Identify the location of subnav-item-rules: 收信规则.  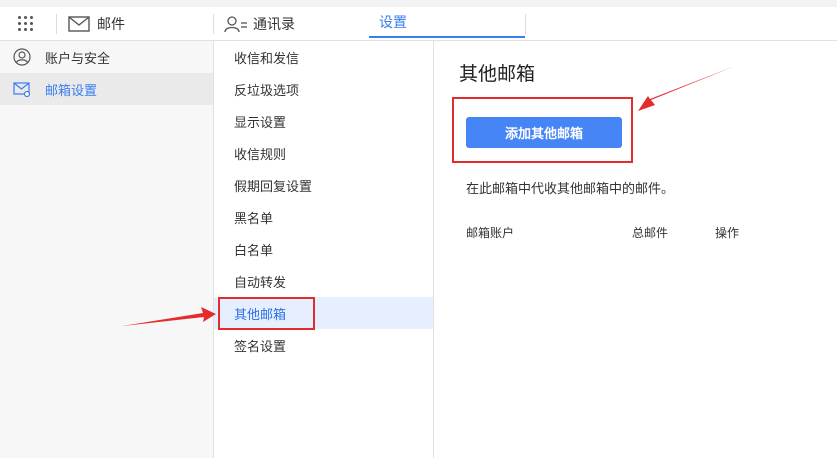
(323, 153).